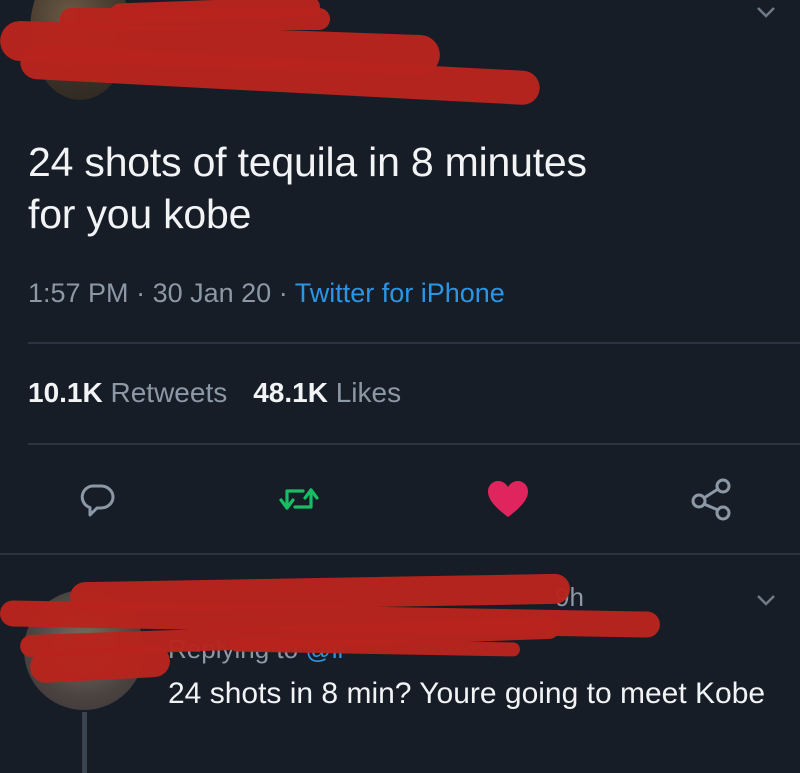  Describe the element at coordinates (84, 742) in the screenshot. I see `thread-line` at that location.